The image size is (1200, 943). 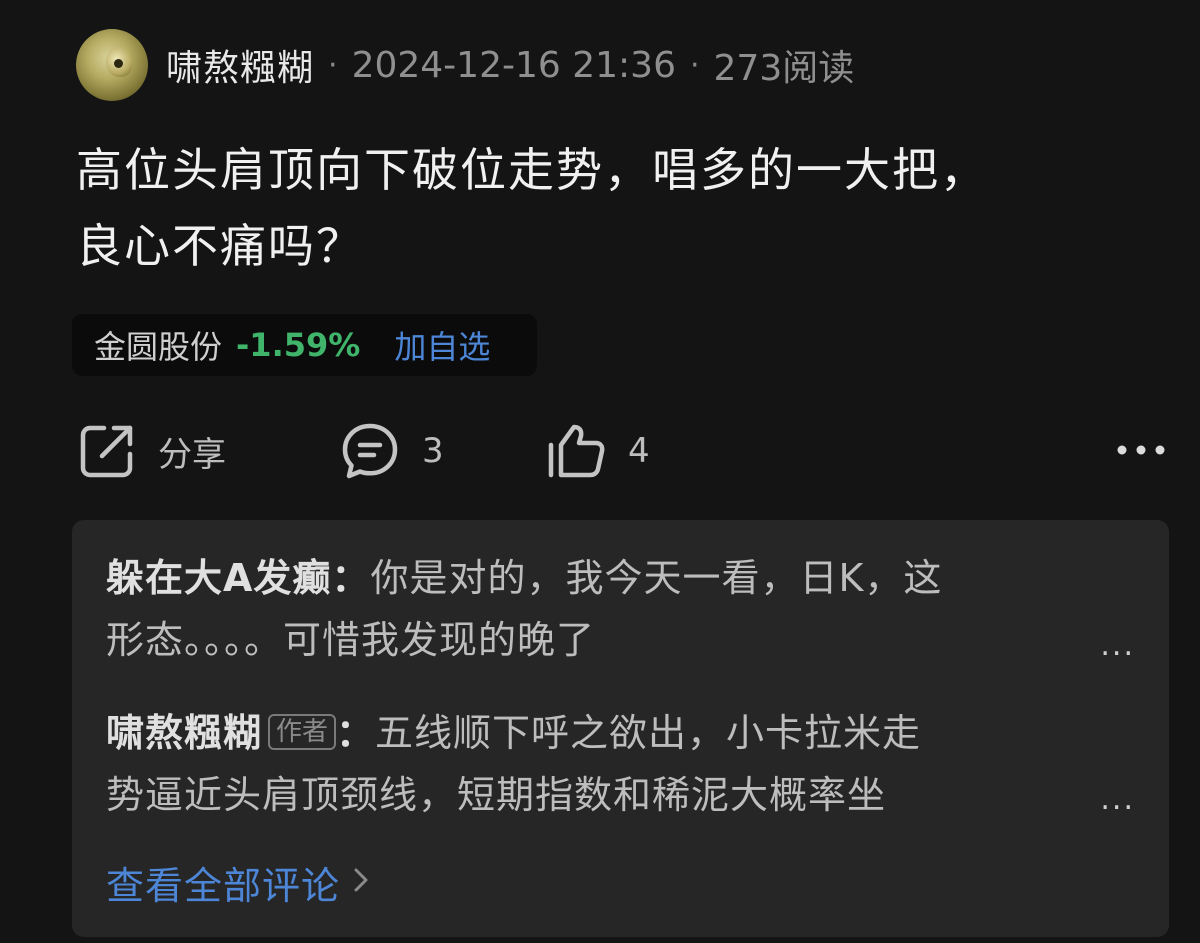 I want to click on comment-author: 啸熬糨糊, so click(x=184, y=733).